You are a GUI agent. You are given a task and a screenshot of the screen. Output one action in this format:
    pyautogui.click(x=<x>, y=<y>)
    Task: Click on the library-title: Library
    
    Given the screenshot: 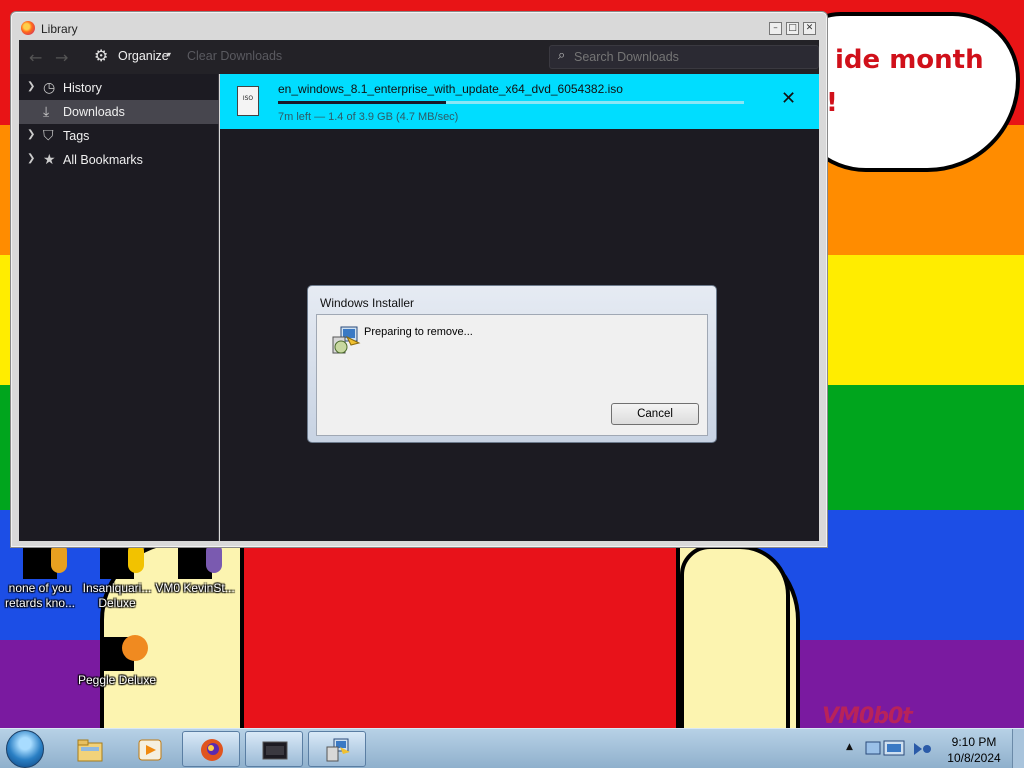 What is the action you would take?
    pyautogui.click(x=59, y=29)
    